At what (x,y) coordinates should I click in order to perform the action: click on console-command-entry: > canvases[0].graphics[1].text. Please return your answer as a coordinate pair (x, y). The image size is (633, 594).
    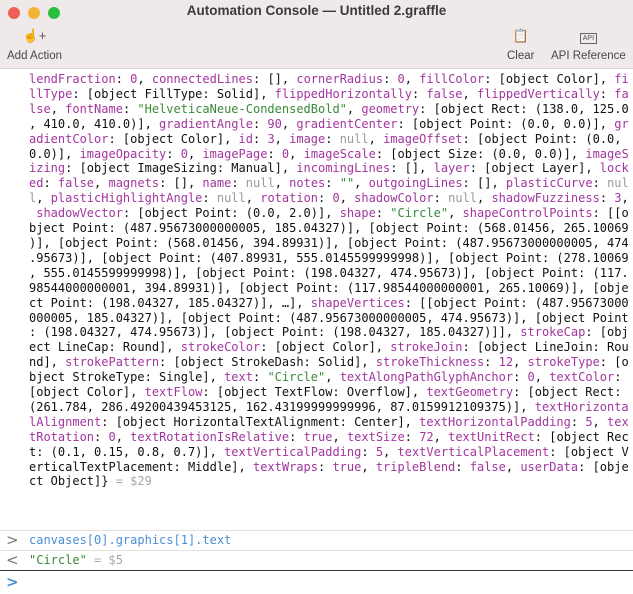
    Looking at the image, I should click on (316, 540).